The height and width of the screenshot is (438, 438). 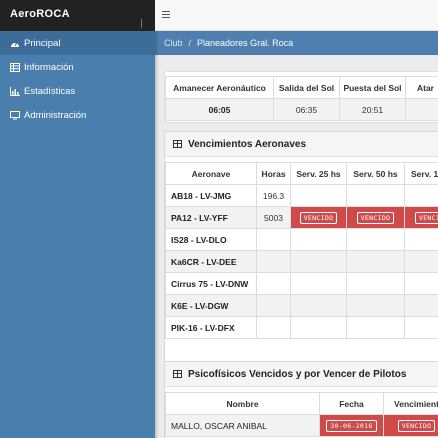 What do you see at coordinates (273, 195) in the screenshot?
I see `aircraft-hours: 196.3` at bounding box center [273, 195].